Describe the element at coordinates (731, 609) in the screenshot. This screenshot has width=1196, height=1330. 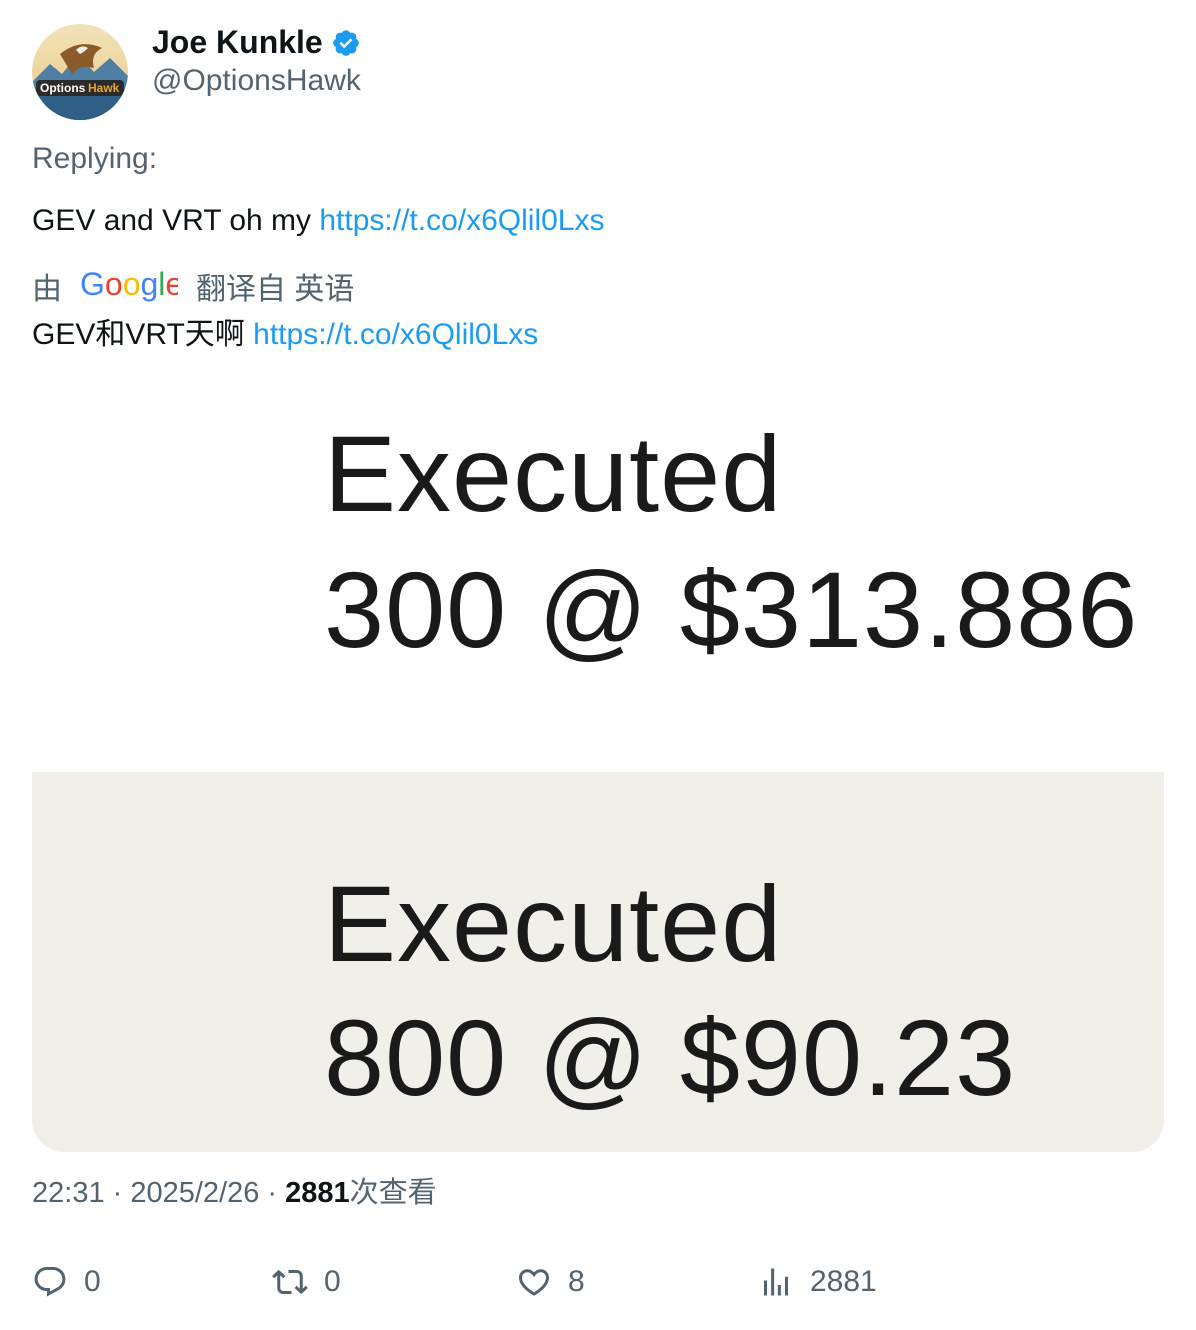
I see `executed-value-top: 300 @ $313.886` at that location.